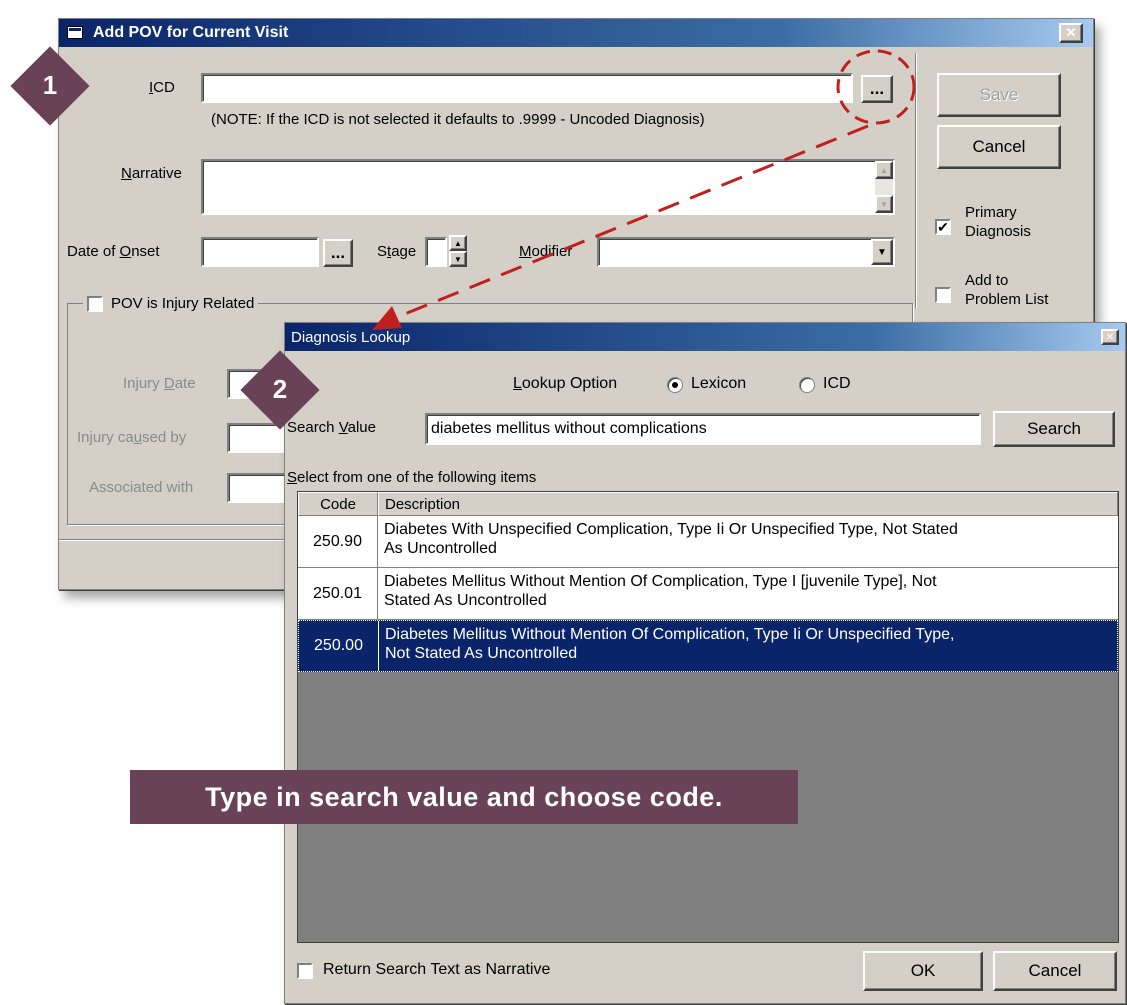 The width and height of the screenshot is (1127, 1005). Describe the element at coordinates (397, 251) in the screenshot. I see `stage-label: Stage` at that location.